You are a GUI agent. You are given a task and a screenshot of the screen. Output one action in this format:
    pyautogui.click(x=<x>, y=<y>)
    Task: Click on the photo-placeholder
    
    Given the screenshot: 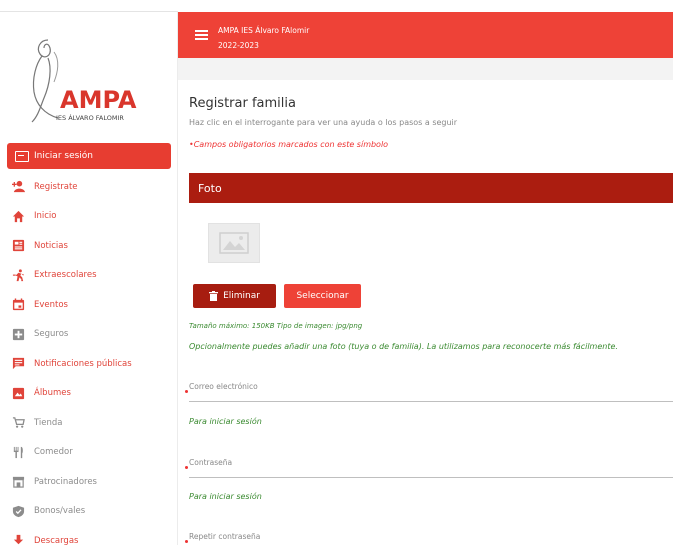 What is the action you would take?
    pyautogui.click(x=234, y=243)
    